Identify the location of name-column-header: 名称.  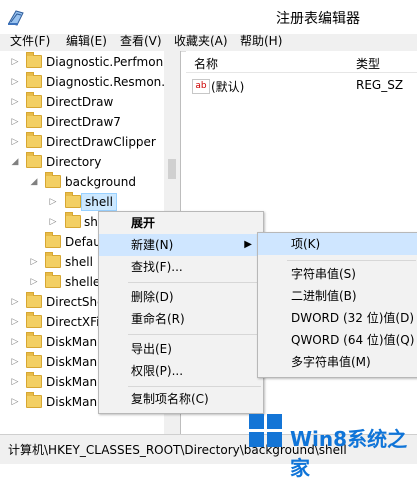
(206, 63).